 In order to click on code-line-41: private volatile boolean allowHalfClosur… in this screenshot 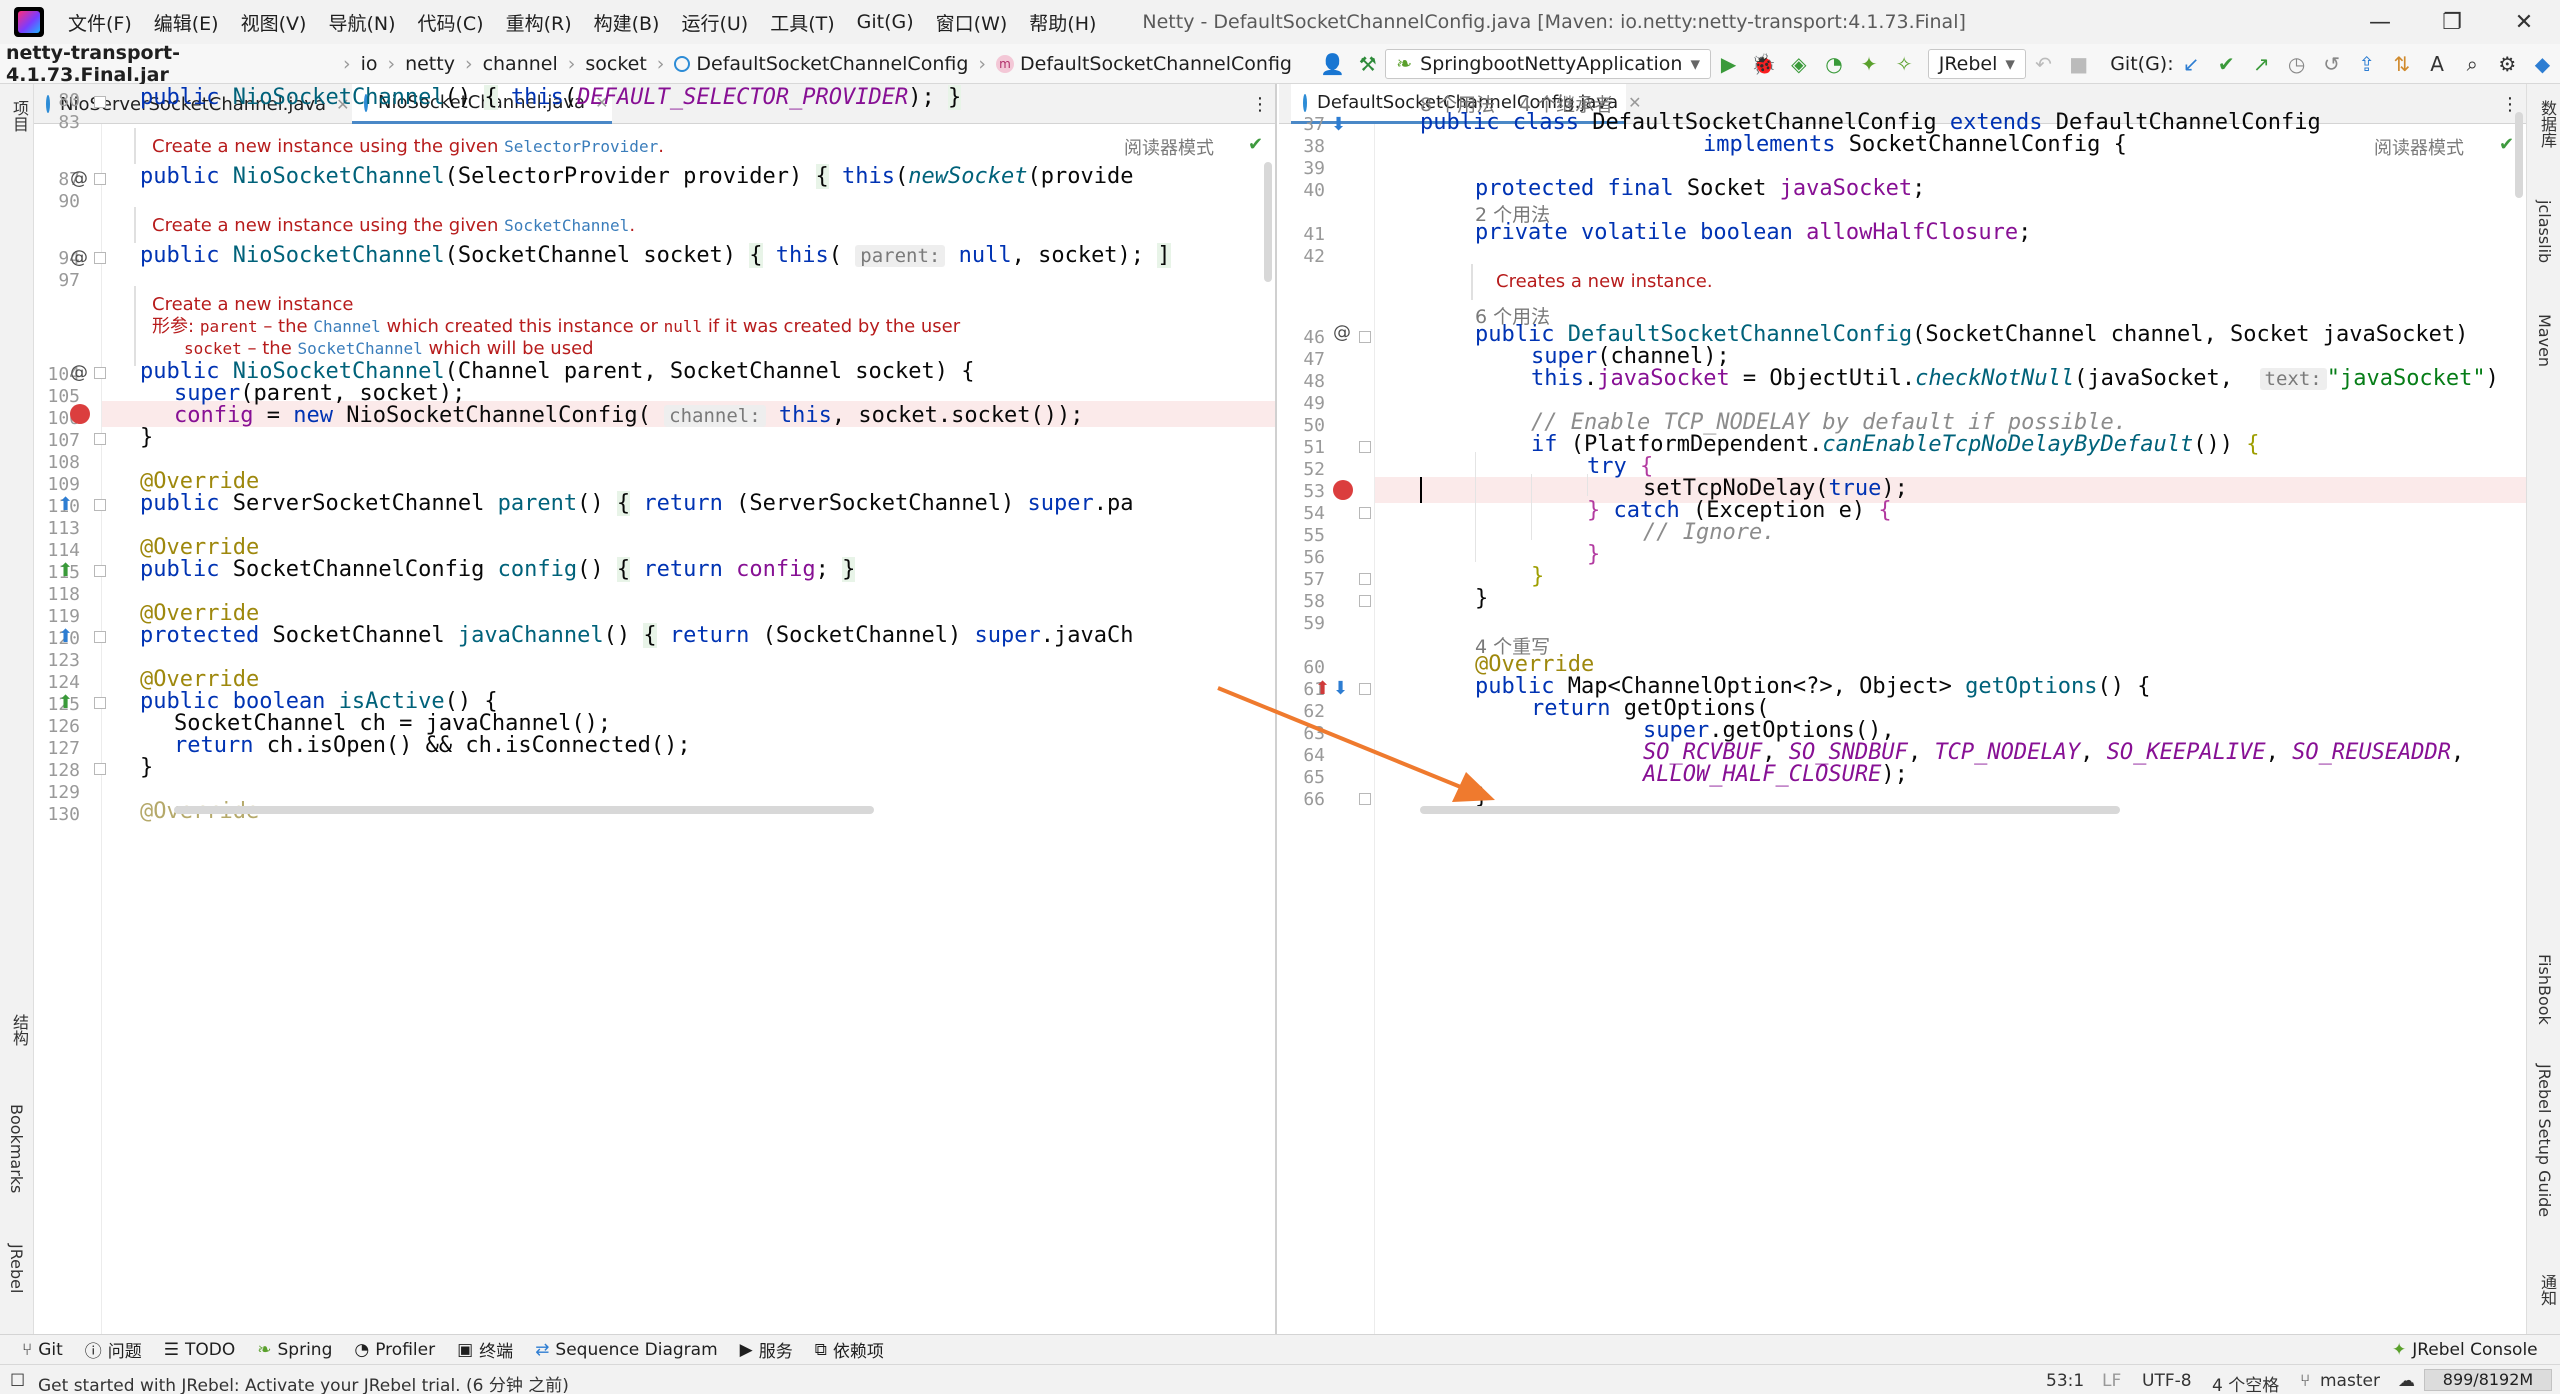, I will do `click(1753, 233)`.